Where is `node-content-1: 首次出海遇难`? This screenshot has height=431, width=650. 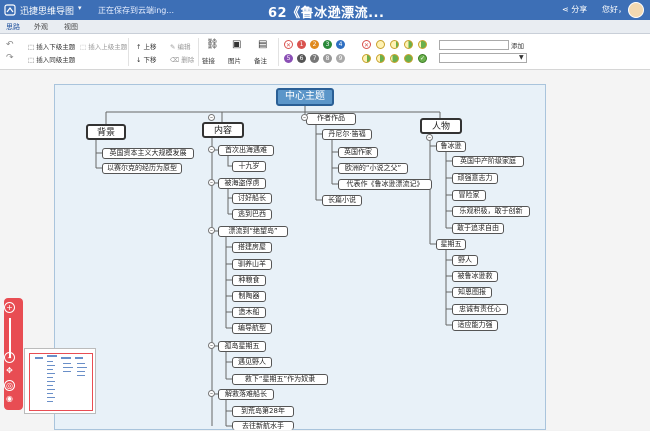
node-content-1: 首次出海遇难 is located at coordinates (246, 150).